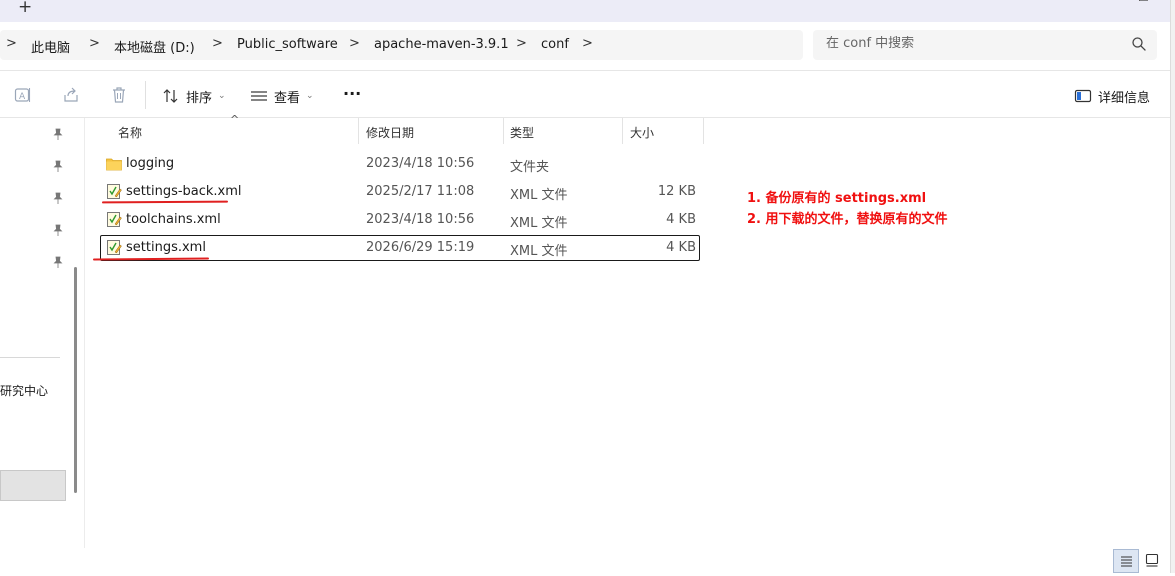  Describe the element at coordinates (441, 44) in the screenshot. I see `breadcrumb-item-maven: apache-maven-3.9.1` at that location.